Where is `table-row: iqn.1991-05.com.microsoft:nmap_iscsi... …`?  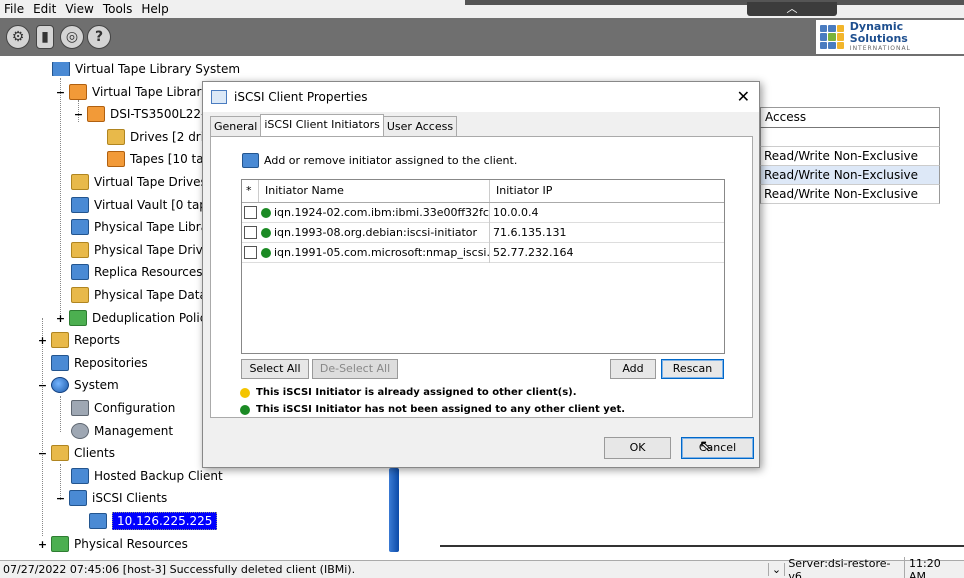
table-row: iqn.1991-05.com.microsoft:nmap_iscsi... … is located at coordinates (483, 252).